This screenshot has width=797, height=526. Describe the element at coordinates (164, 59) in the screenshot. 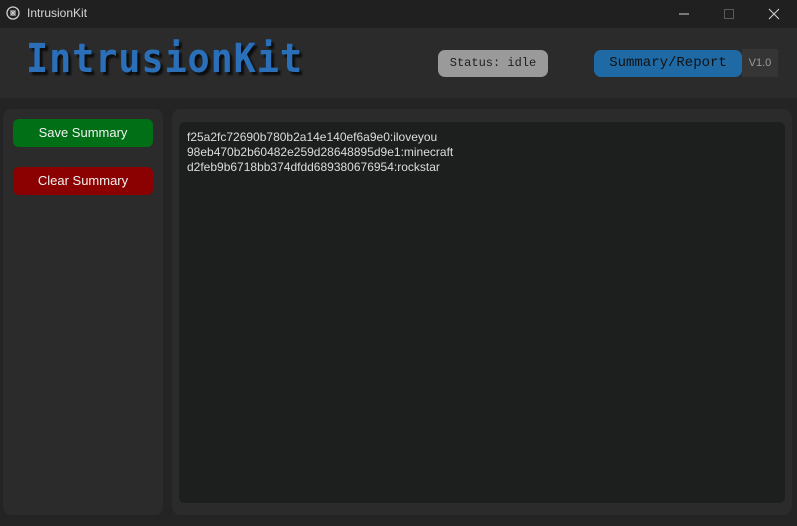

I see `app-logo: IntrusionKit` at that location.